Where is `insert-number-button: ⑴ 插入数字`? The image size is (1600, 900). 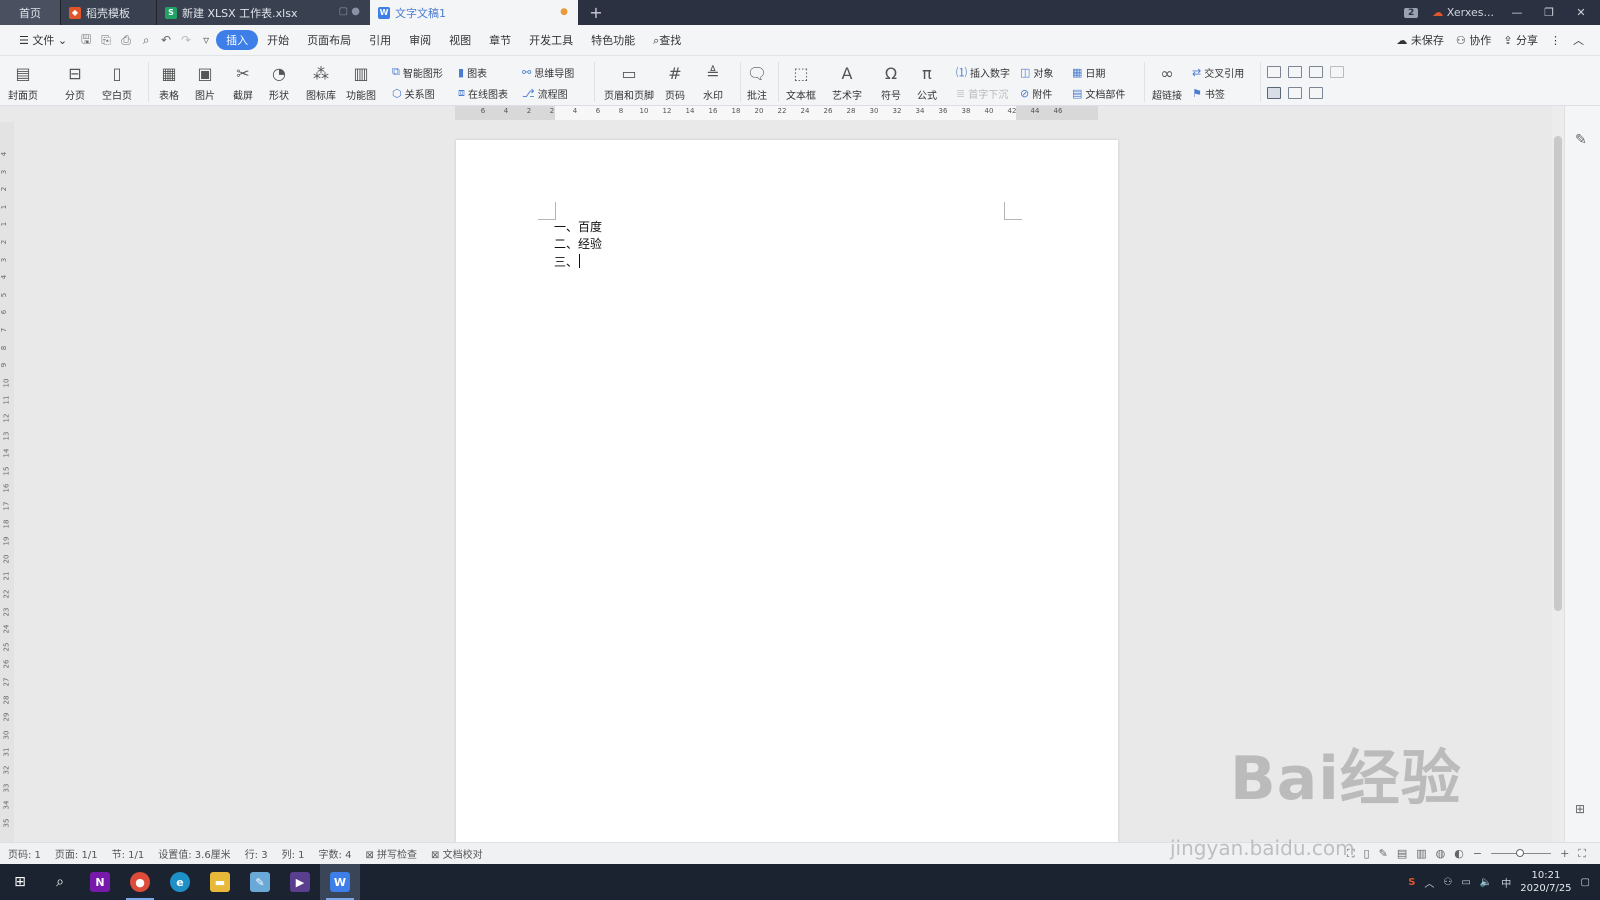 insert-number-button: ⑴ 插入数字 is located at coordinates (983, 72).